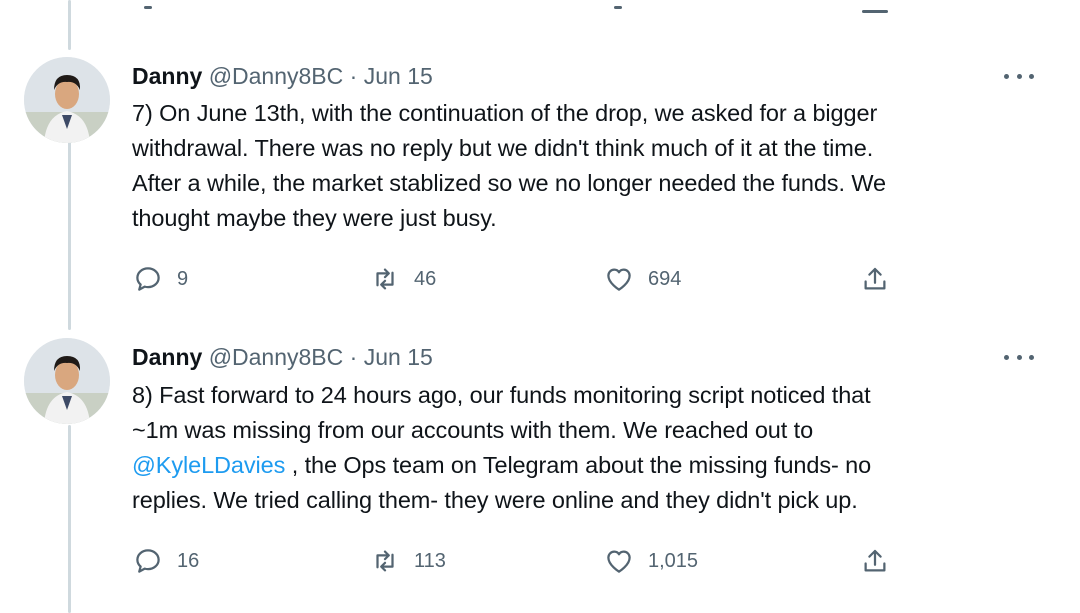 The width and height of the screenshot is (1080, 613). I want to click on like-button: 694, so click(642, 279).